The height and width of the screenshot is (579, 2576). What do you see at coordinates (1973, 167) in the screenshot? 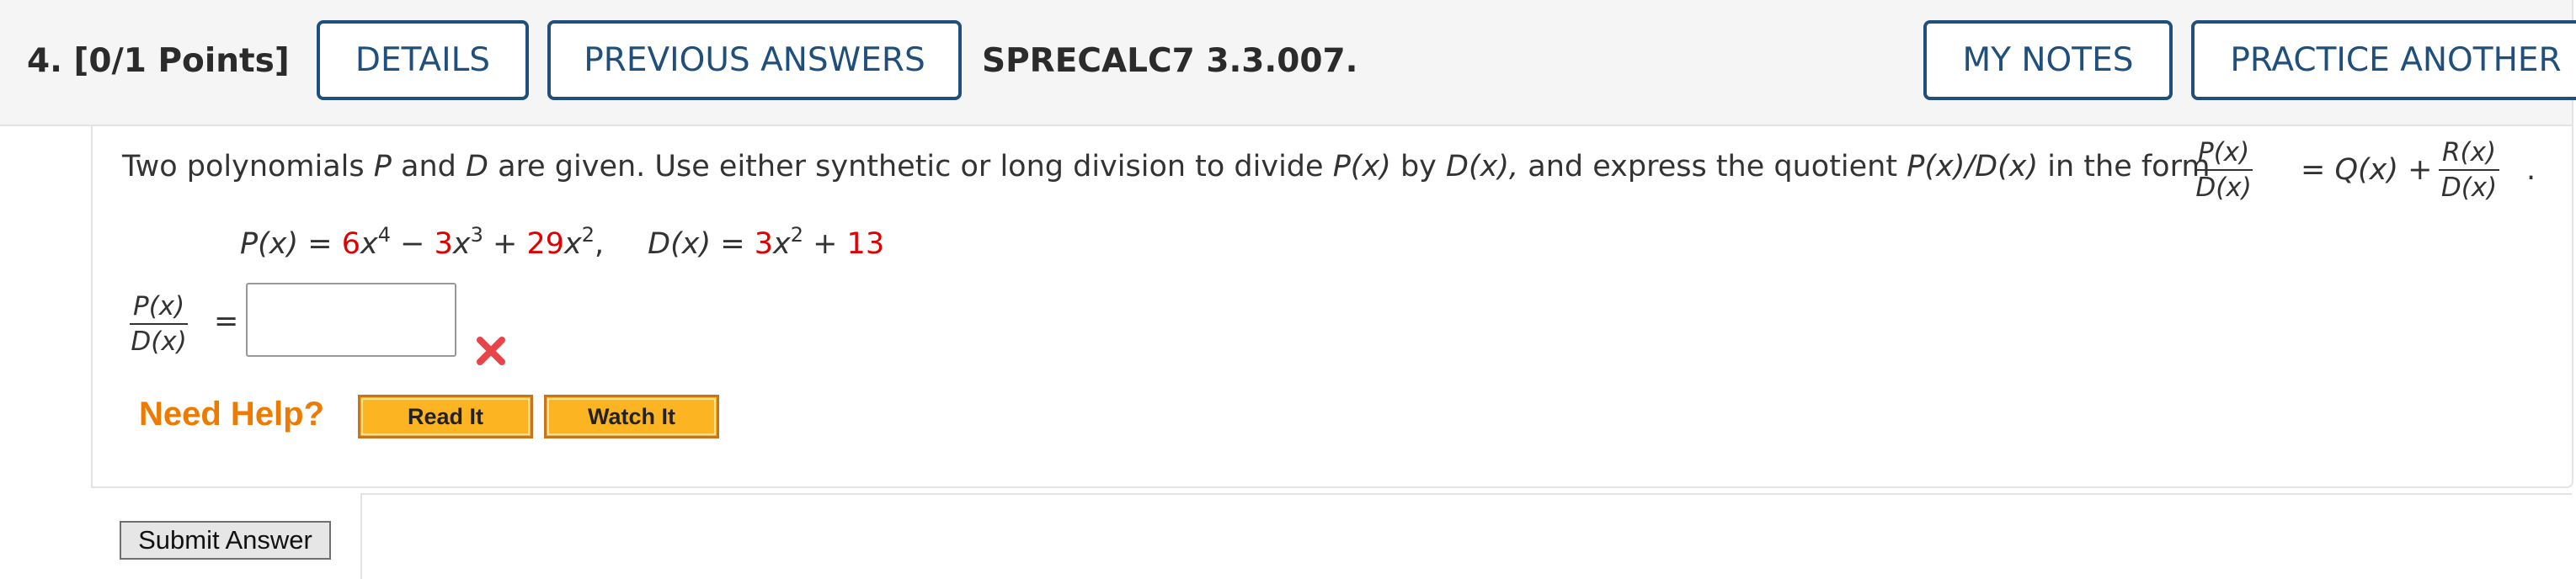
I see `prompt-quotient: P(x)/D(x)` at bounding box center [1973, 167].